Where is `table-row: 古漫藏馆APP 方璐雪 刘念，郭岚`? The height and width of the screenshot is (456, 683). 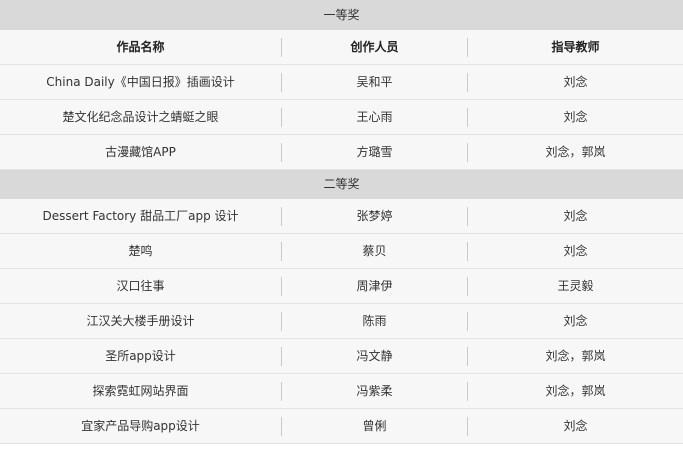
table-row: 古漫藏馆APP 方璐雪 刘念，郭岚 is located at coordinates (341, 152).